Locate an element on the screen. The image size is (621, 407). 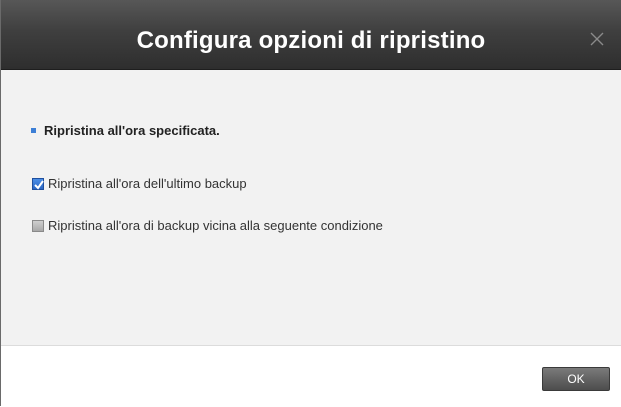
checkbox-checked-icon is located at coordinates (38, 183).